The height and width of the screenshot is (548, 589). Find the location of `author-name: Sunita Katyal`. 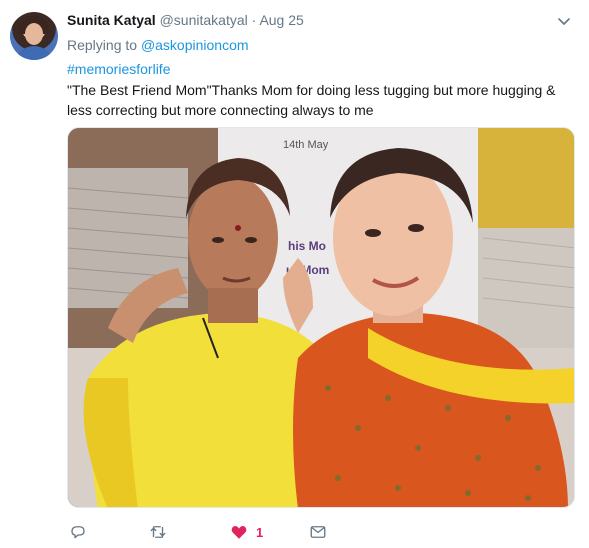

author-name: Sunita Katyal is located at coordinates (111, 20).